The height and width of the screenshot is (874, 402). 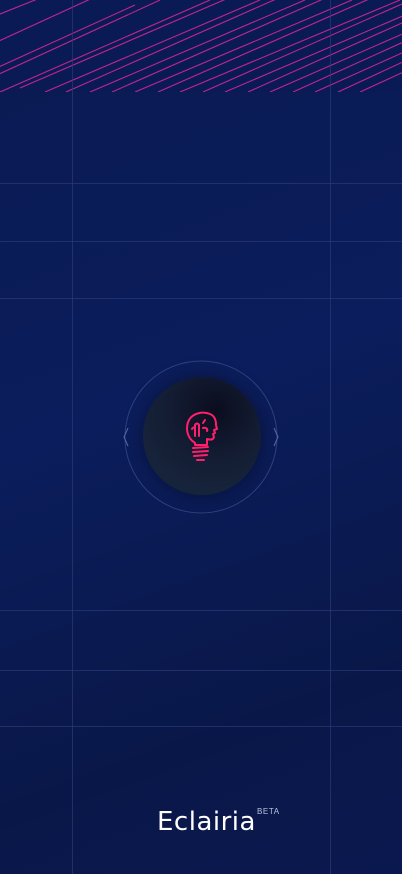 I want to click on decorative-stripe-band, so click(x=201, y=46).